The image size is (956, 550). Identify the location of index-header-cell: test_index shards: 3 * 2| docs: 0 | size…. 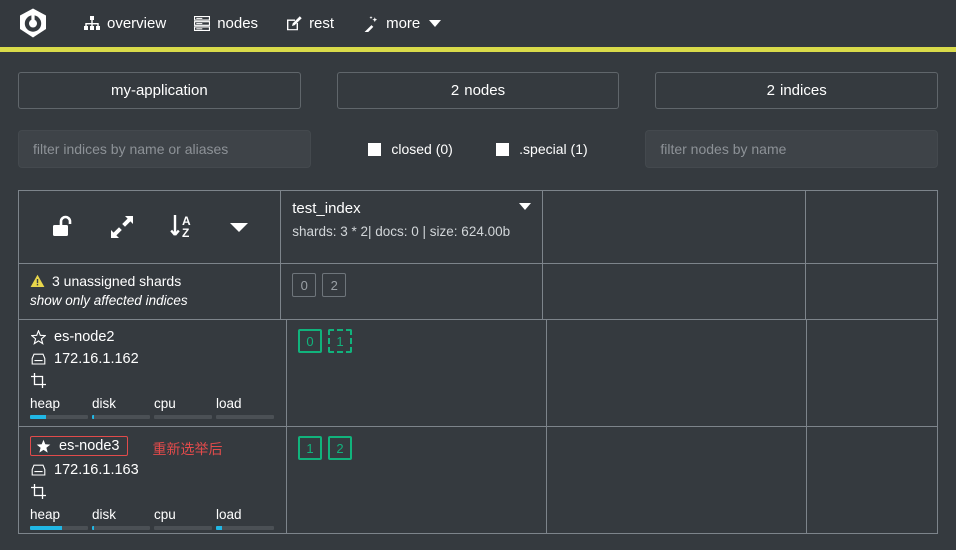
(412, 227).